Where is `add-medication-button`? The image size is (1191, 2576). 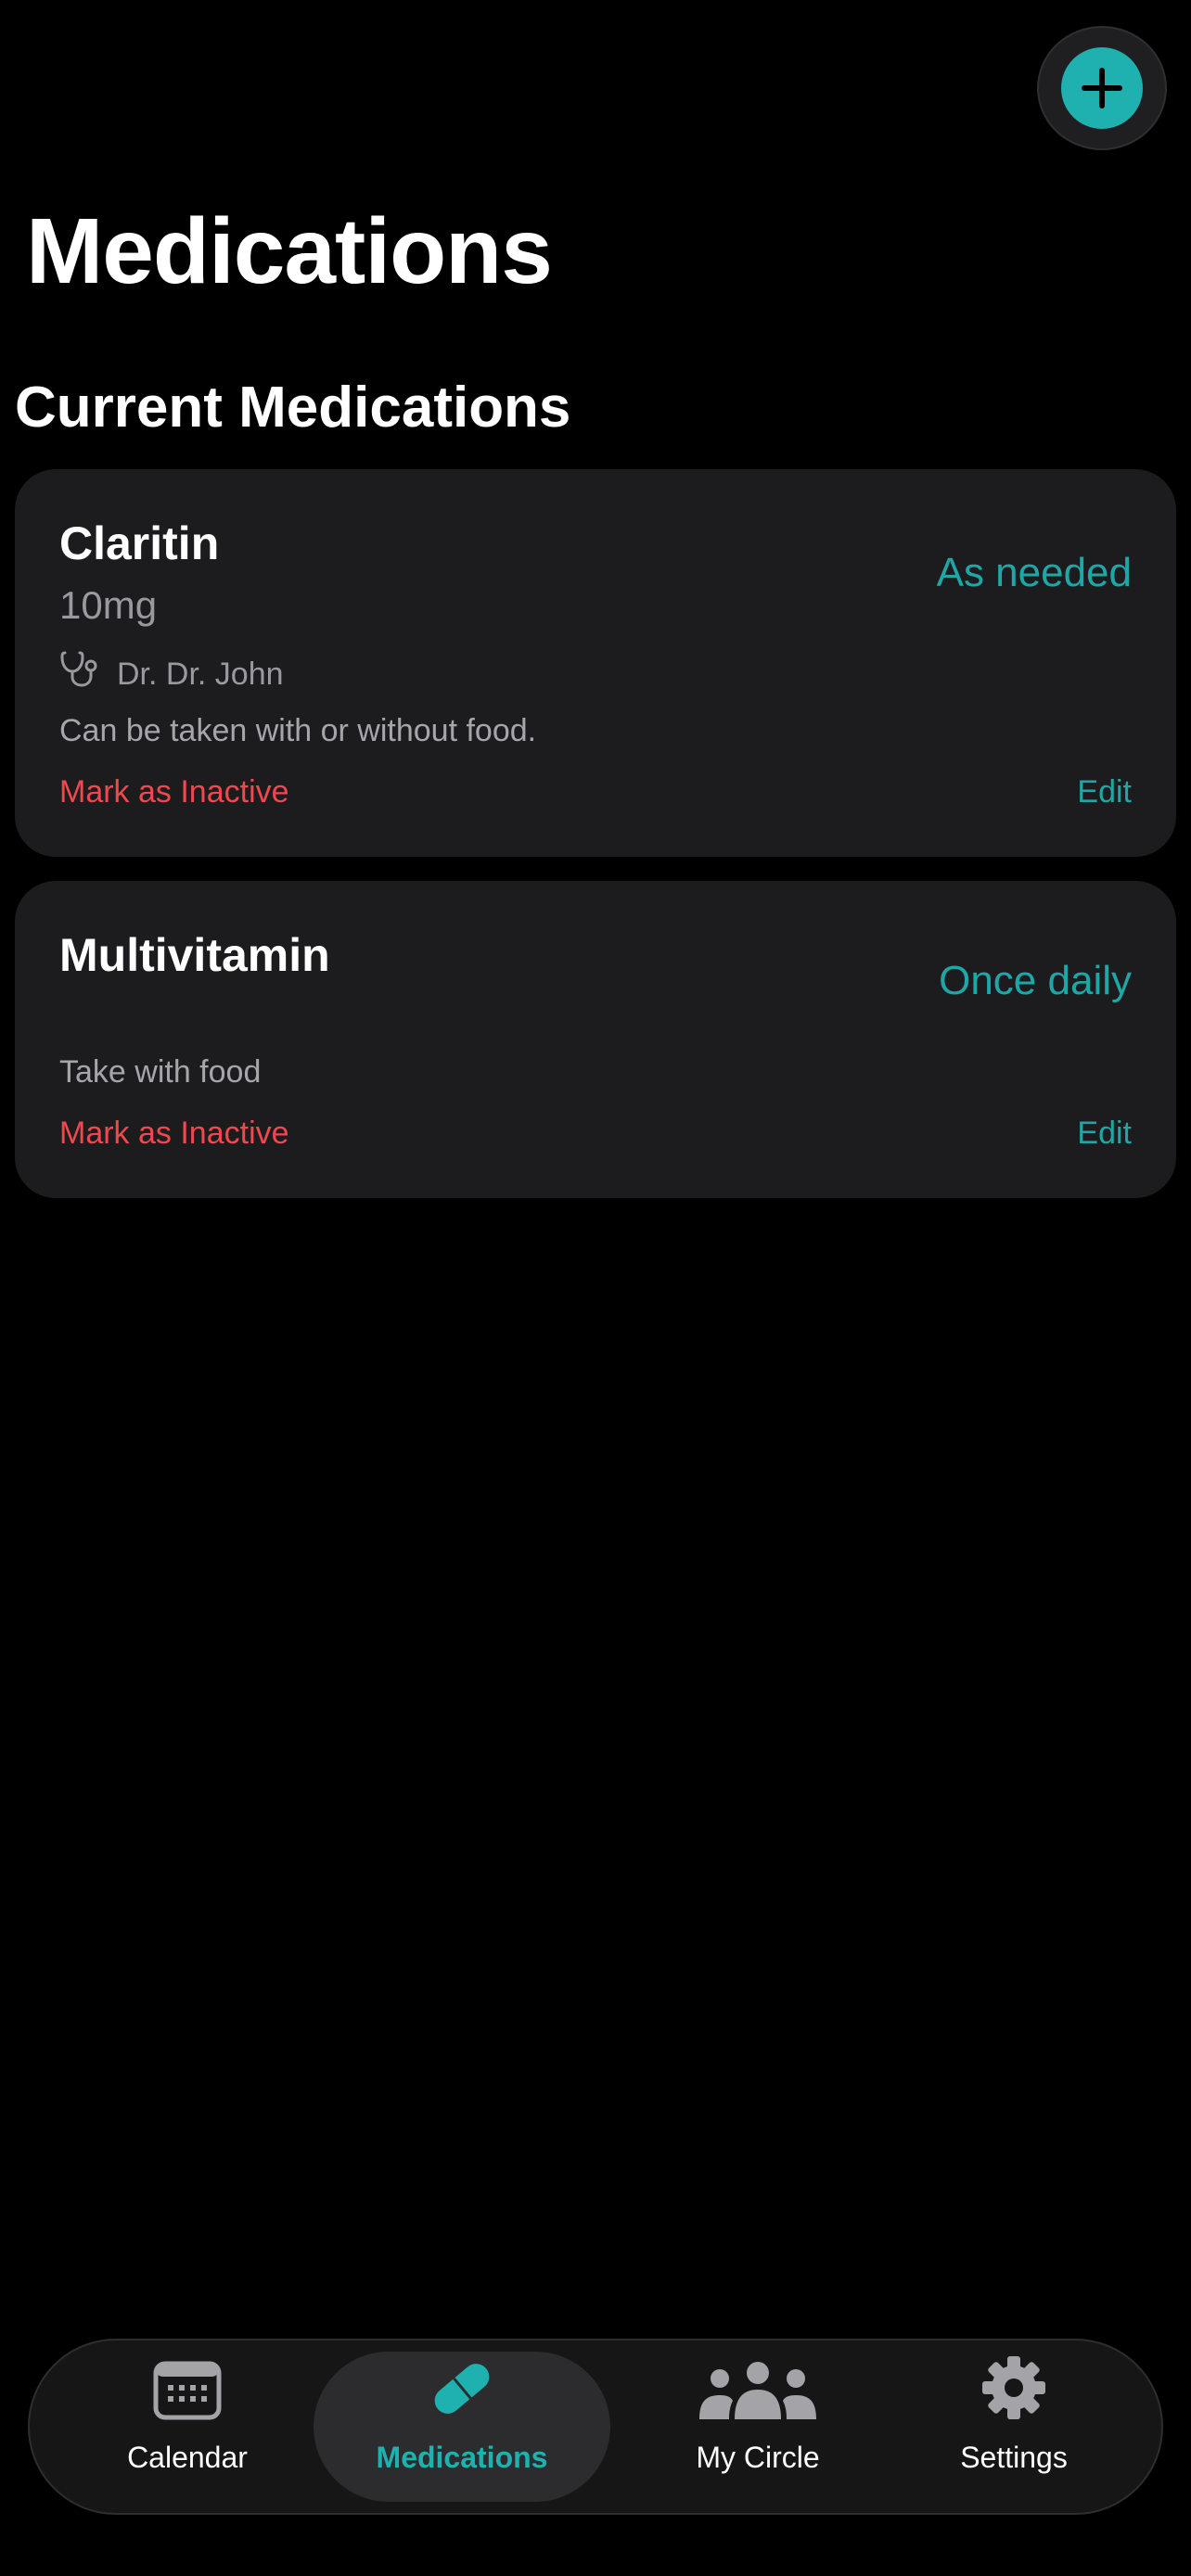 add-medication-button is located at coordinates (1102, 88).